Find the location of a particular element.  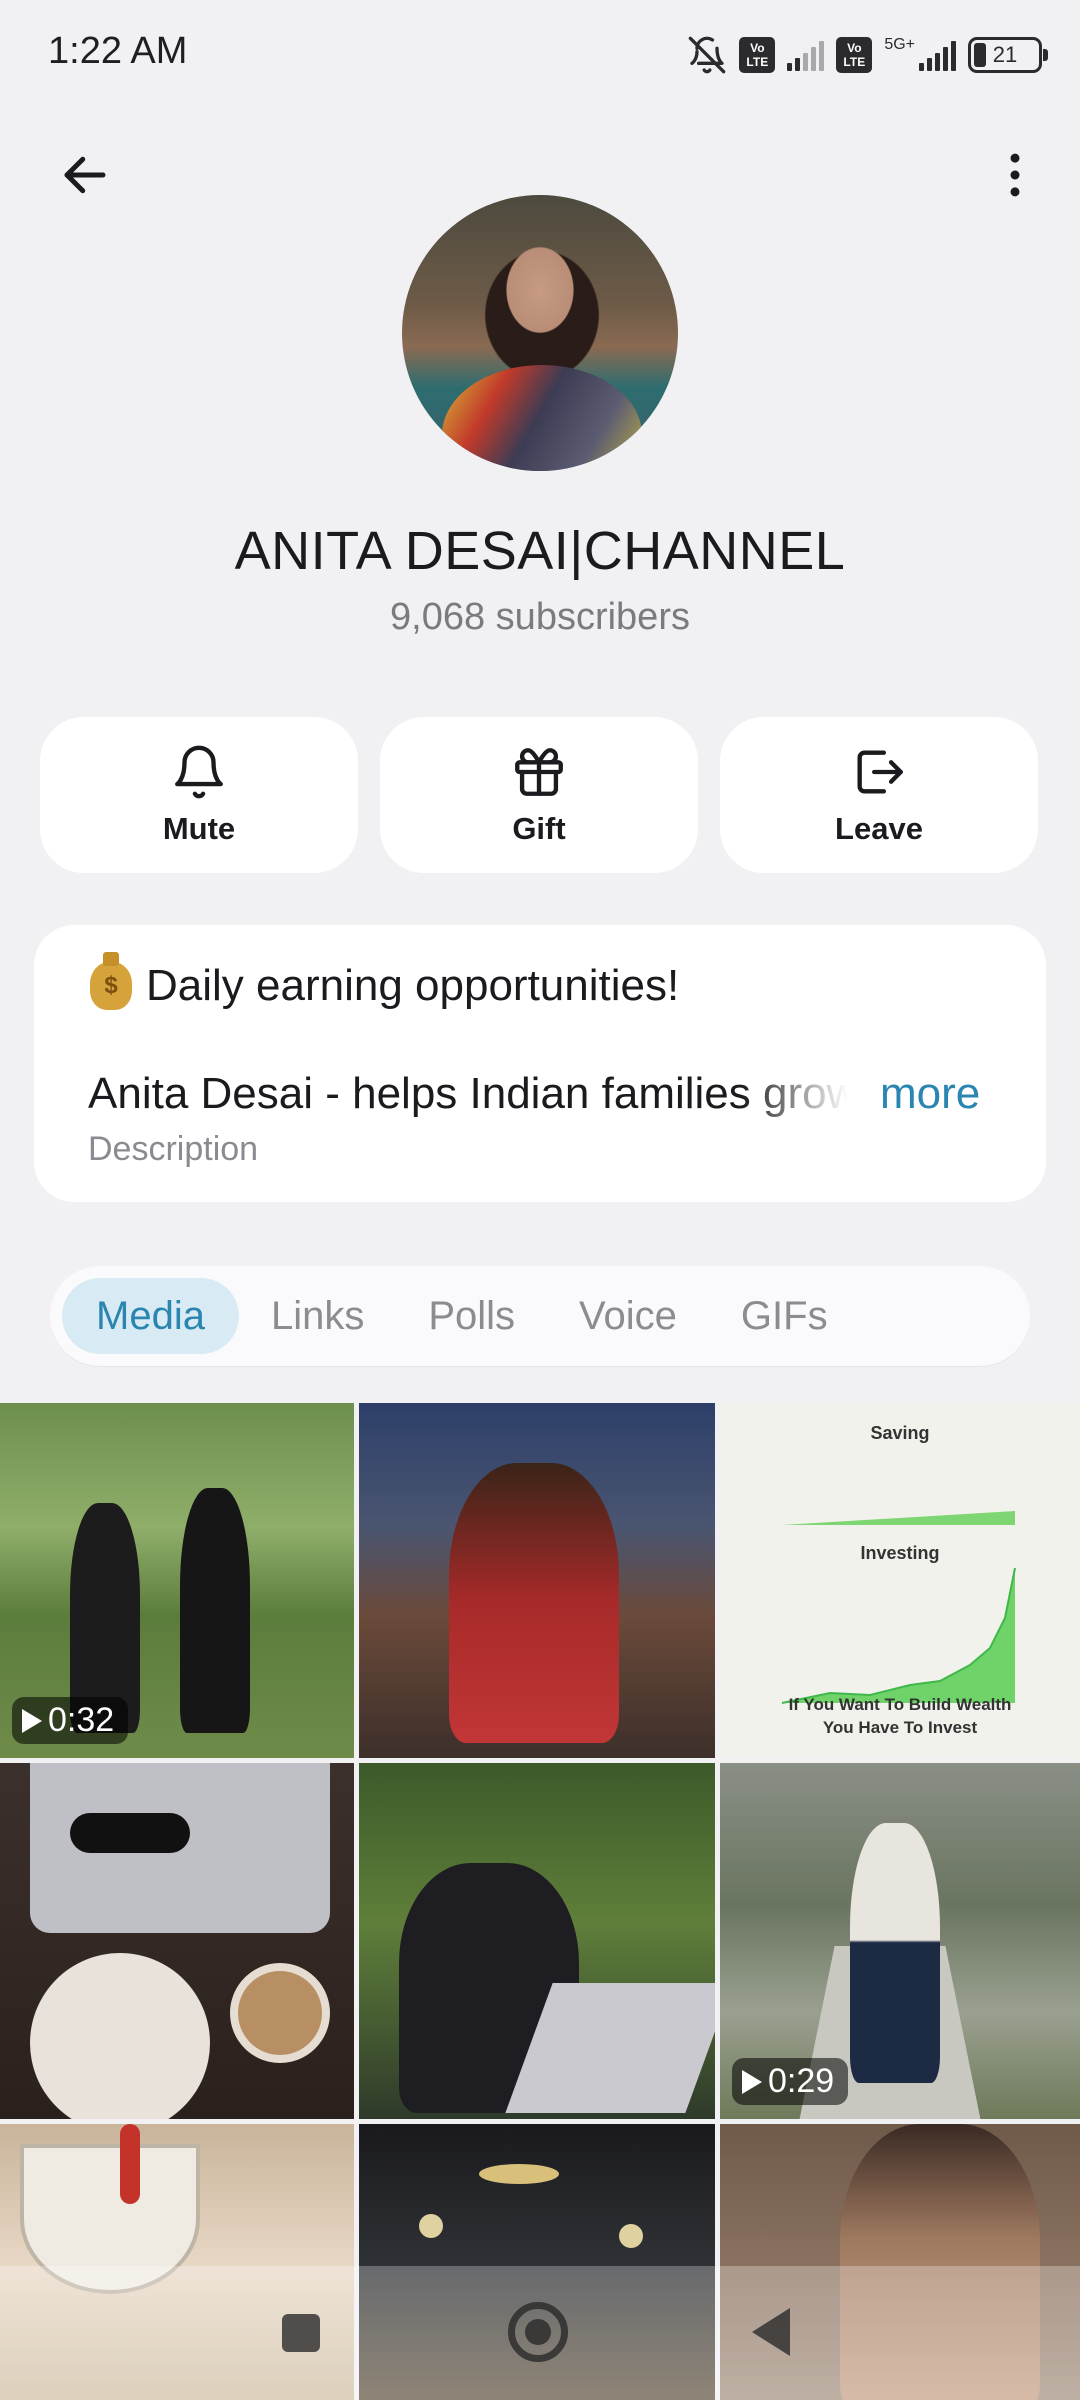

system-nav-bar is located at coordinates (540, 2333).